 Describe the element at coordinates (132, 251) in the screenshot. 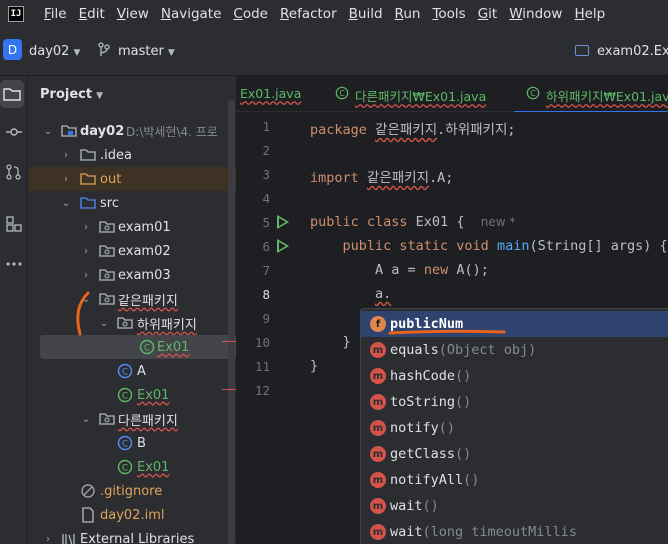

I see `tree-node-exam02: › exam02` at that location.